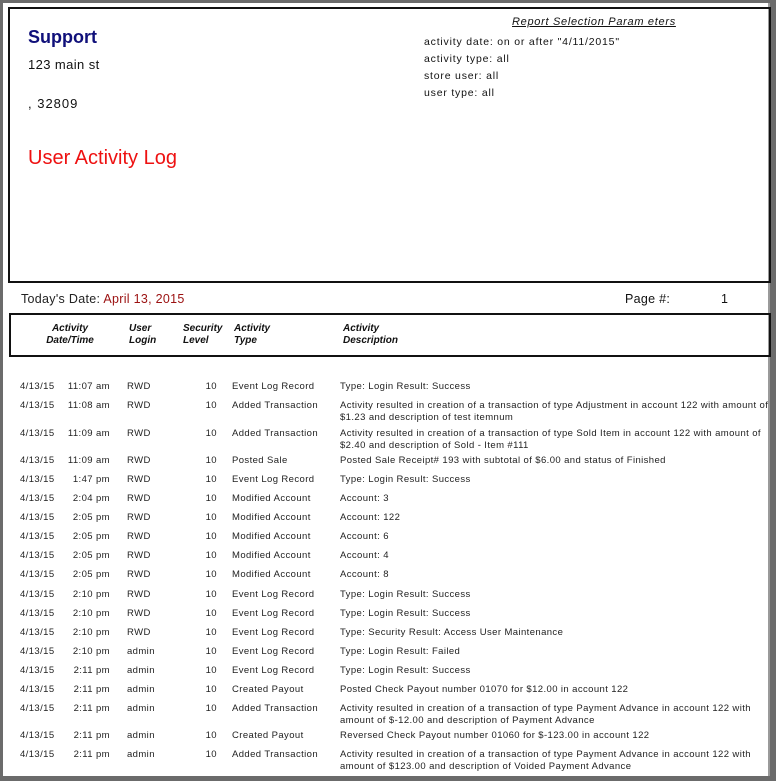  I want to click on cell-activity-description: Type: Login Result: Failed, so click(400, 651).